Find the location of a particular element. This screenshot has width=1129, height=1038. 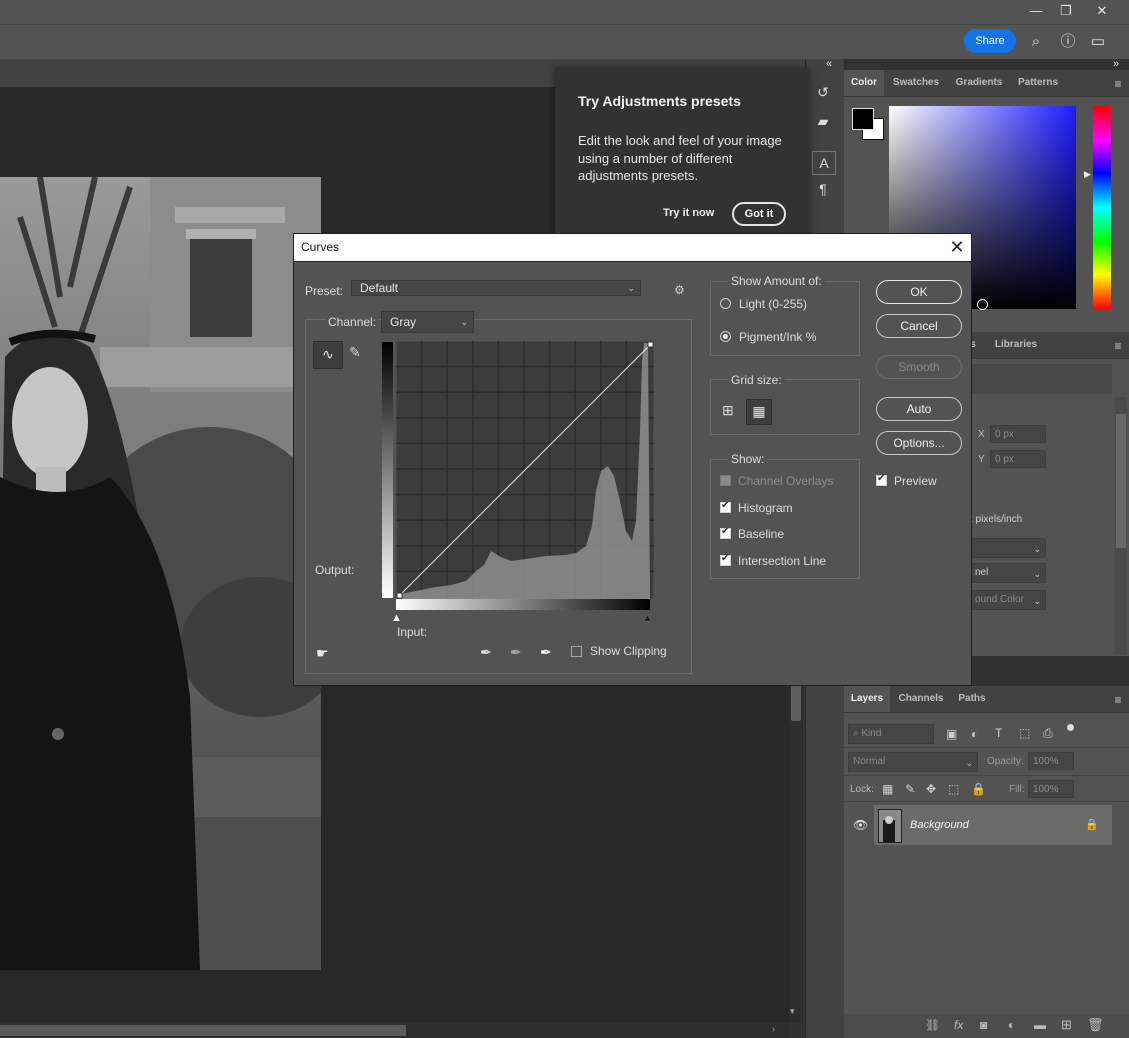

close-icon: ✕ is located at coordinates (1102, 11).